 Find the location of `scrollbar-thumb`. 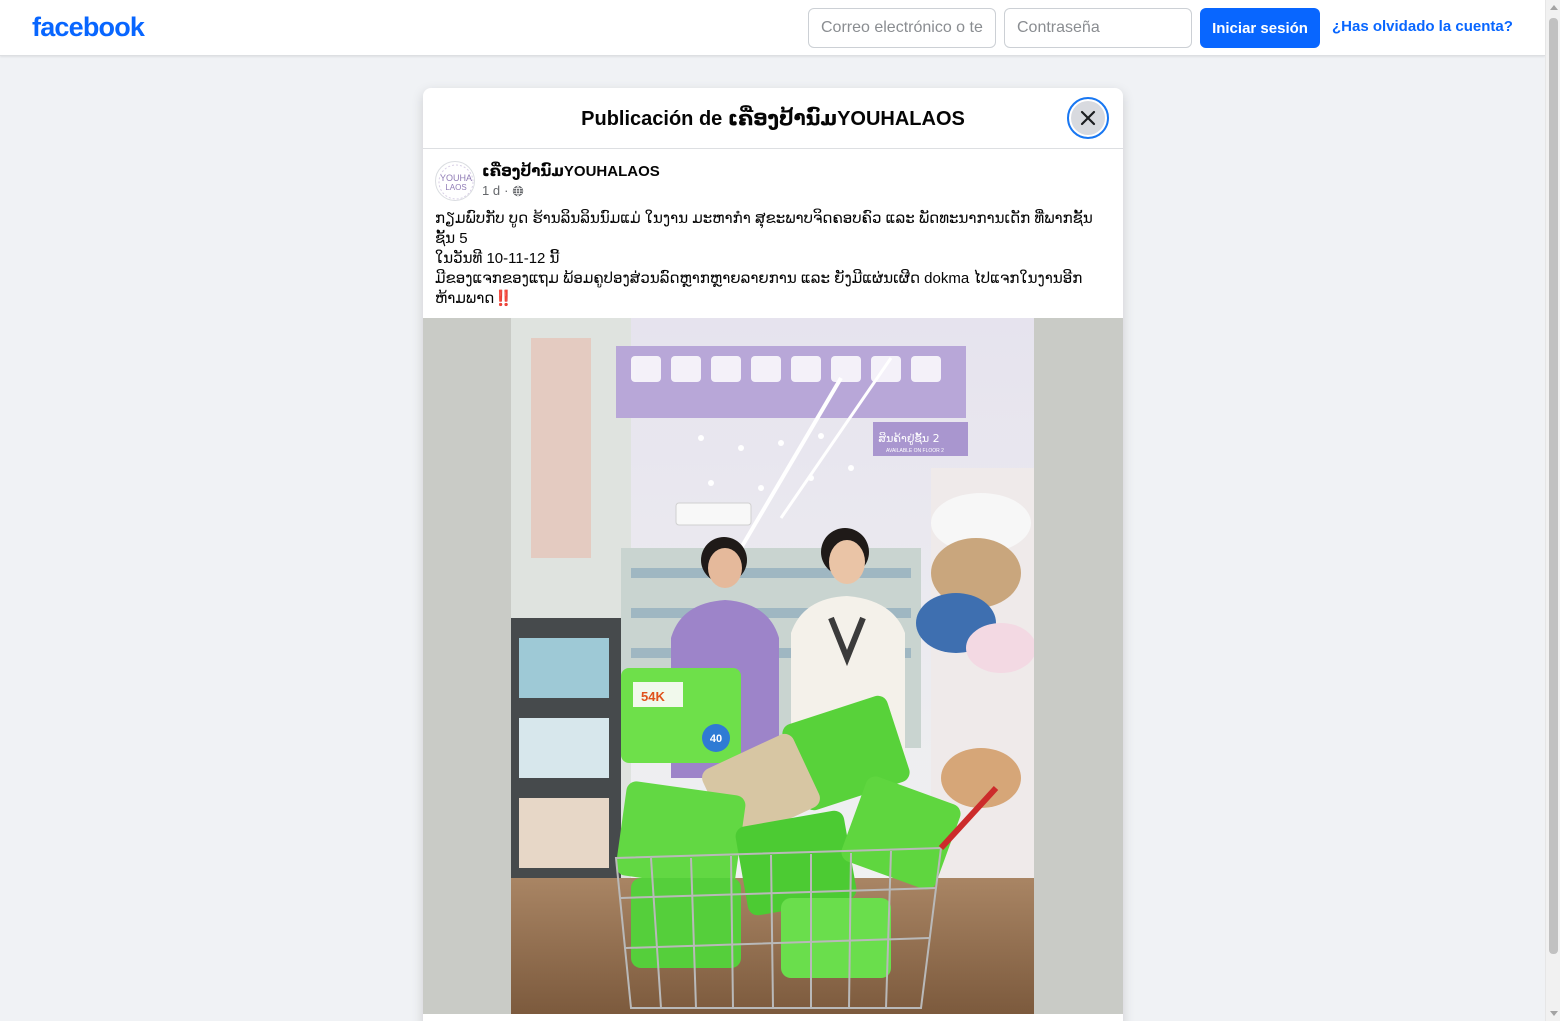

scrollbar-thumb is located at coordinates (1553, 486).